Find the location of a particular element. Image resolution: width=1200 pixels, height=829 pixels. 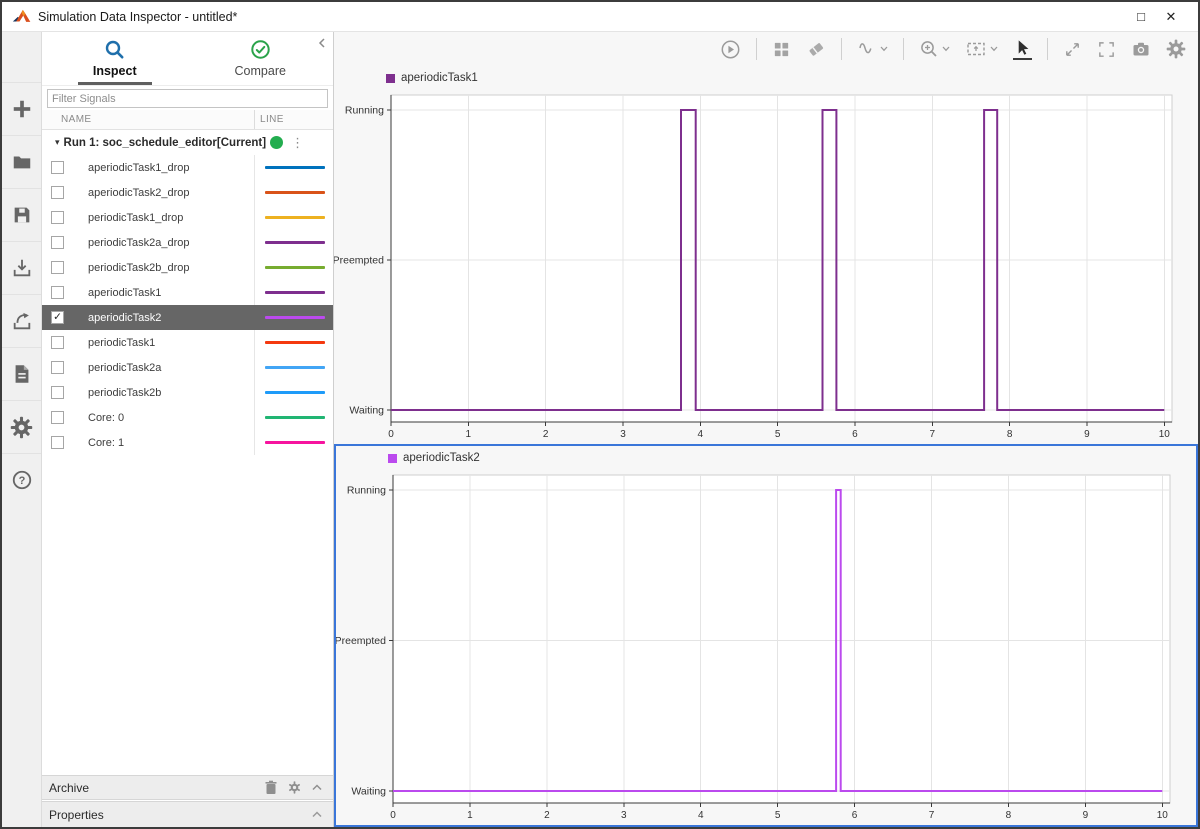

signal-name: periodicTask2b is located at coordinates (125, 392).